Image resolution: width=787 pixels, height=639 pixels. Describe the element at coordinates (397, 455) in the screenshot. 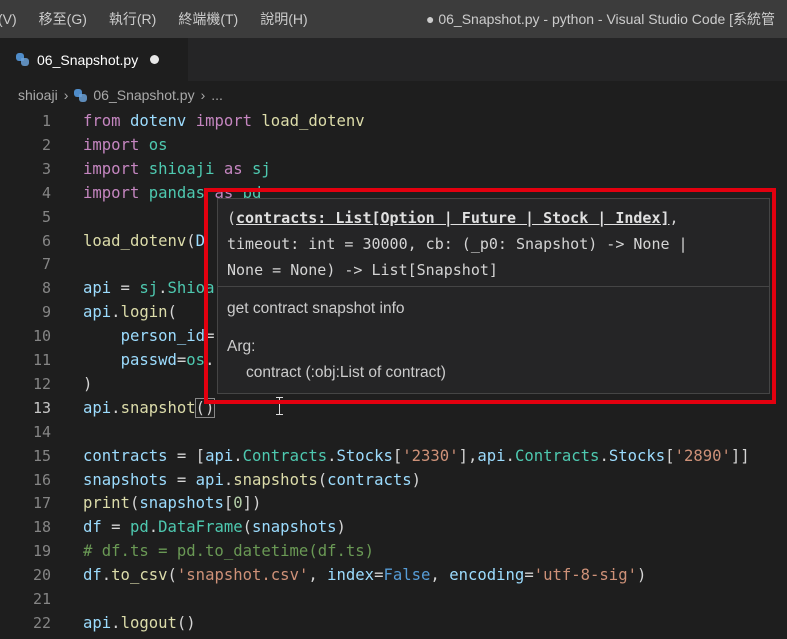

I see `code-token: [` at that location.